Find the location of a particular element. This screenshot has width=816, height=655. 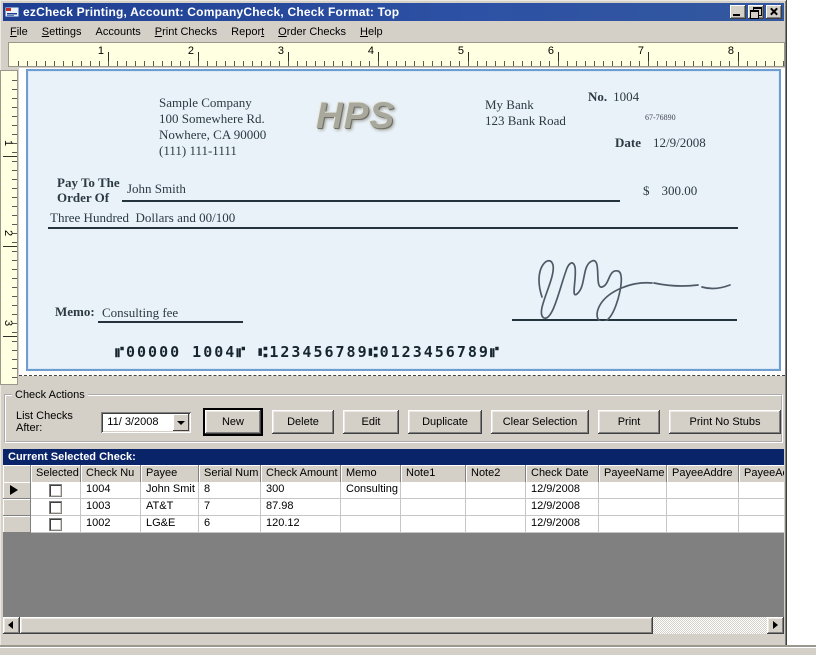

ruler-mark: 4 is located at coordinates (370, 51).